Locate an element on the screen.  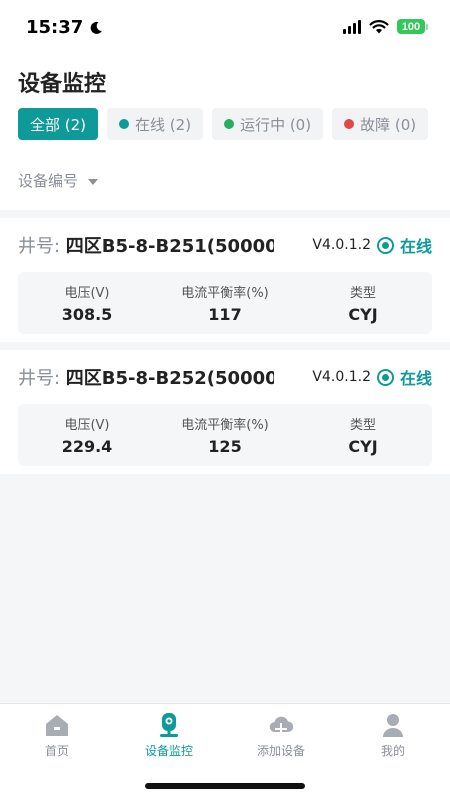
device-card-header: 井号: 四区B5-8-B252(500001 V4.0.1.2 在线 is located at coordinates (225, 377).